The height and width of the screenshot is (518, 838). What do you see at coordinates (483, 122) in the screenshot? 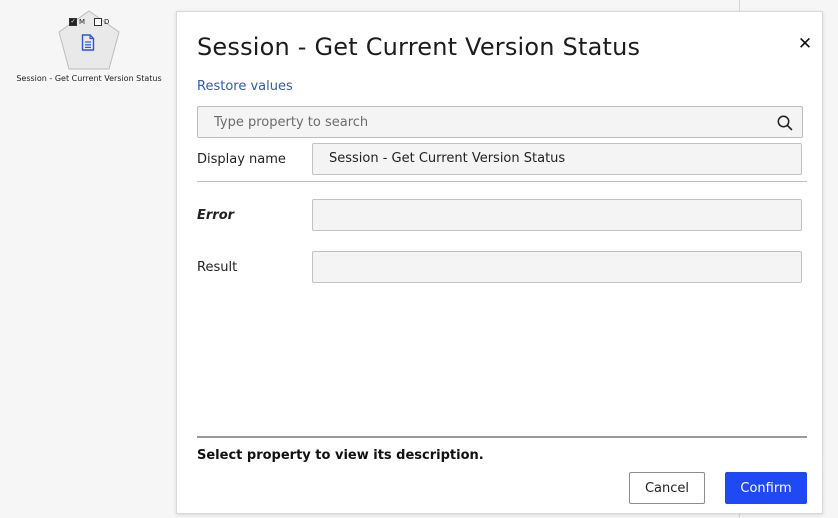
I see `search-input` at bounding box center [483, 122].